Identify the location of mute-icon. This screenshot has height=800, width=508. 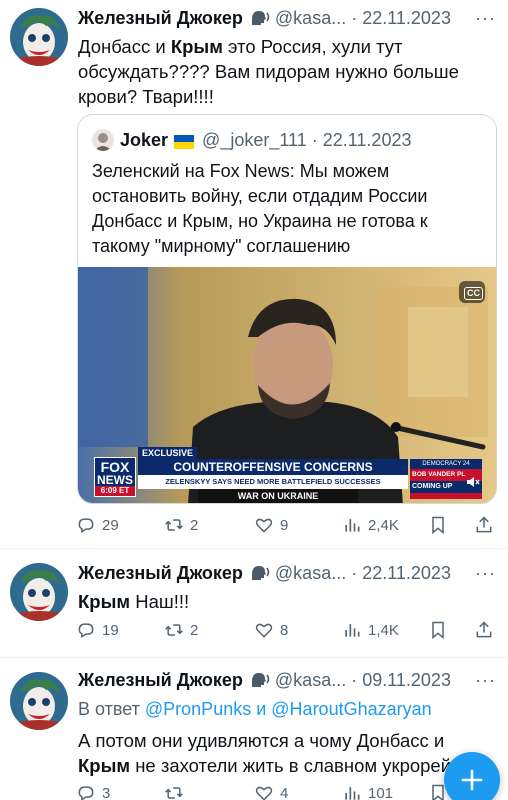
(473, 484).